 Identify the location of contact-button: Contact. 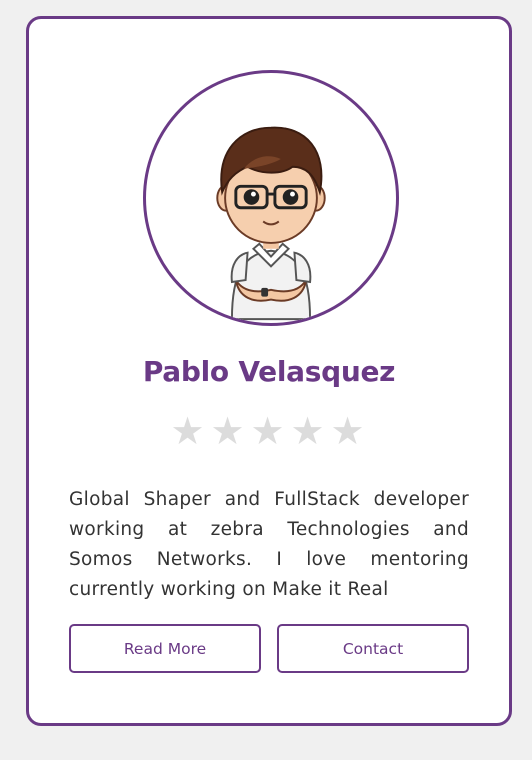
(373, 648).